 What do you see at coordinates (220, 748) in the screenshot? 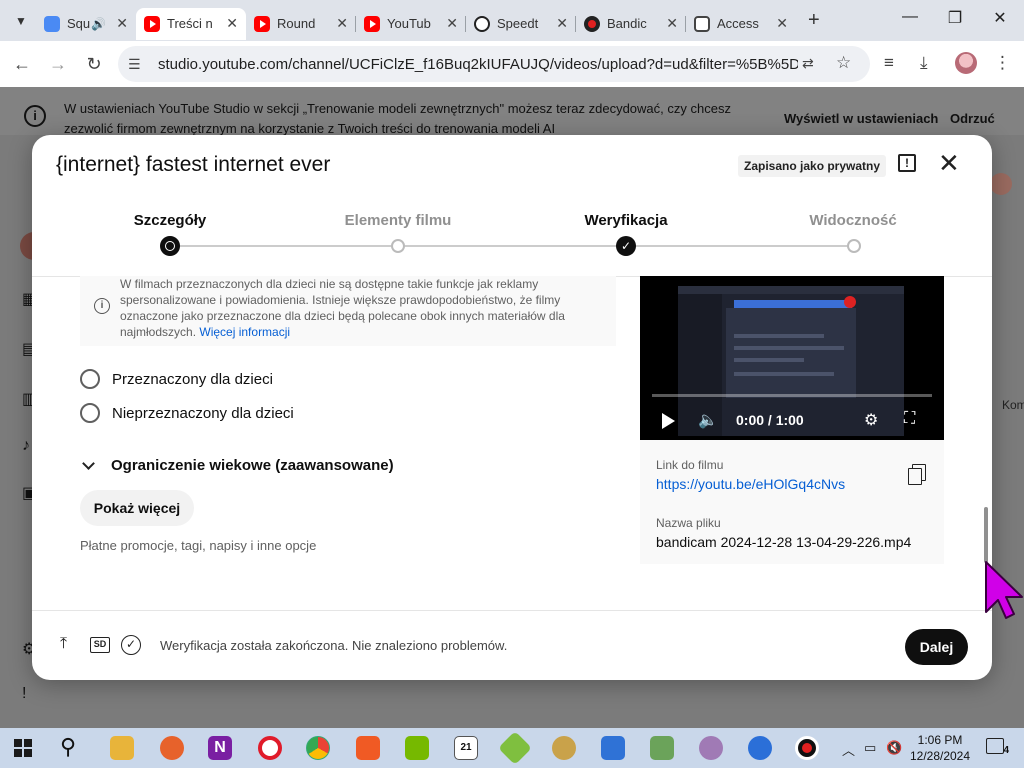
I see `onenote-icon: N` at bounding box center [220, 748].